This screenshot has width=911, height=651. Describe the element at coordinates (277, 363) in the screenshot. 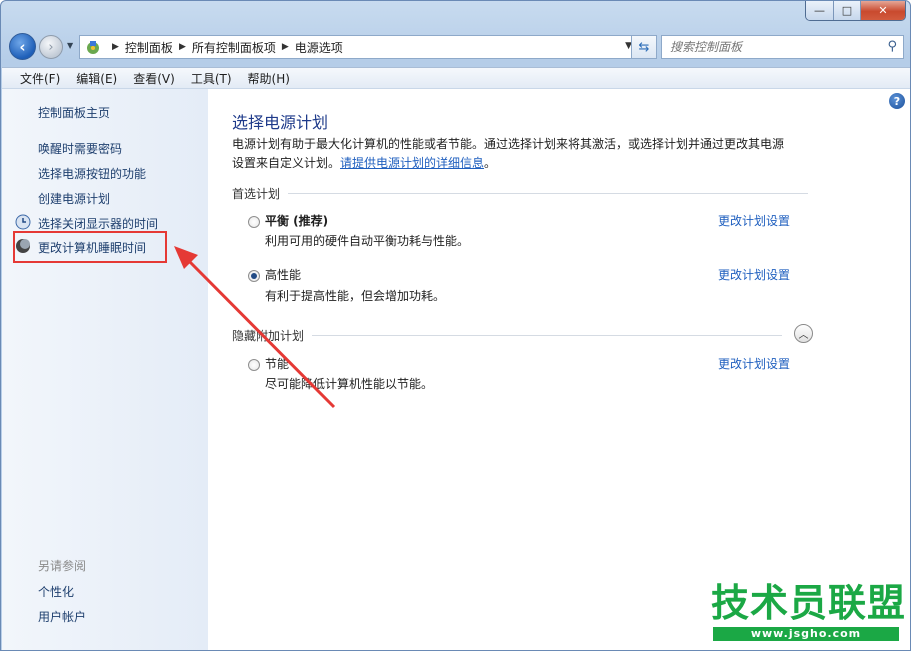

I see `plan-name-power-saver: 节能` at that location.